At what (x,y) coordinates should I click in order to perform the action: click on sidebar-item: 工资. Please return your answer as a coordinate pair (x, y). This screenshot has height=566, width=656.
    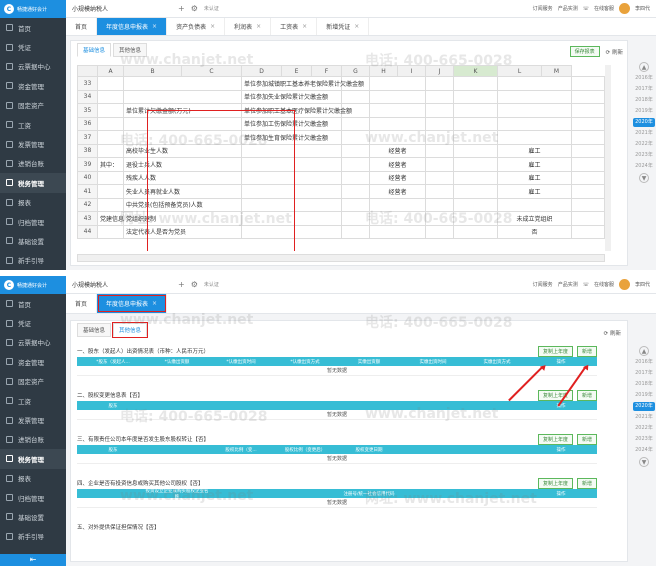
    Looking at the image, I should click on (33, 400).